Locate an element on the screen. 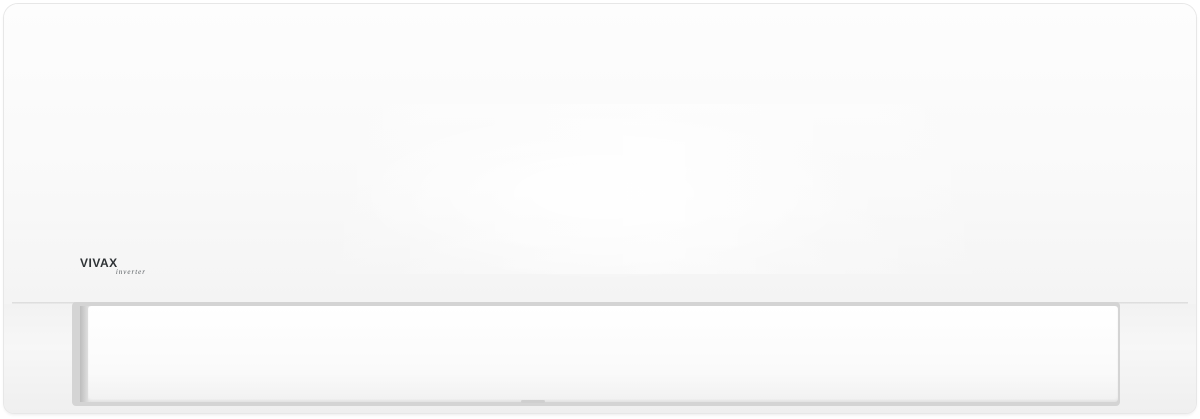 The width and height of the screenshot is (1200, 419). brand-logo: VIVAX inverter is located at coordinates (112, 268).